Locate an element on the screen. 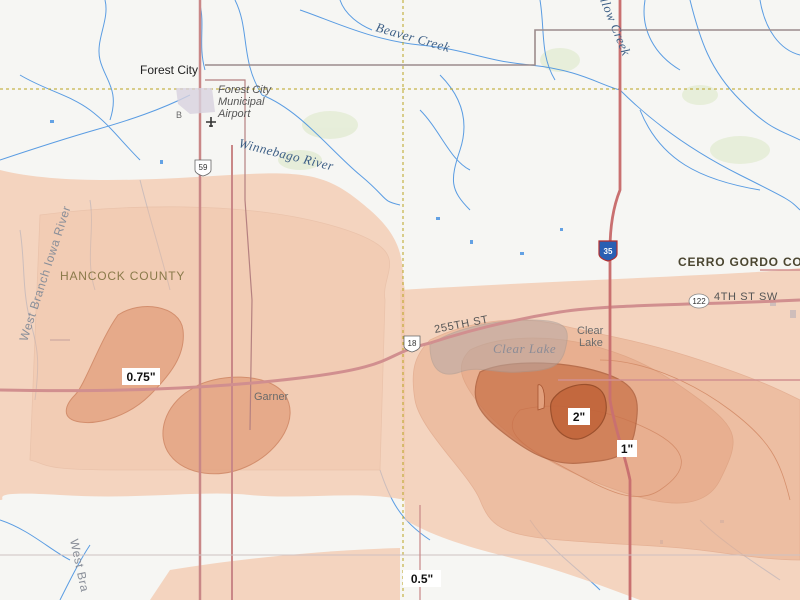 Image resolution: width=800 pixels, height=600 pixels. forest-city-label: Forest City is located at coordinates (169, 70).